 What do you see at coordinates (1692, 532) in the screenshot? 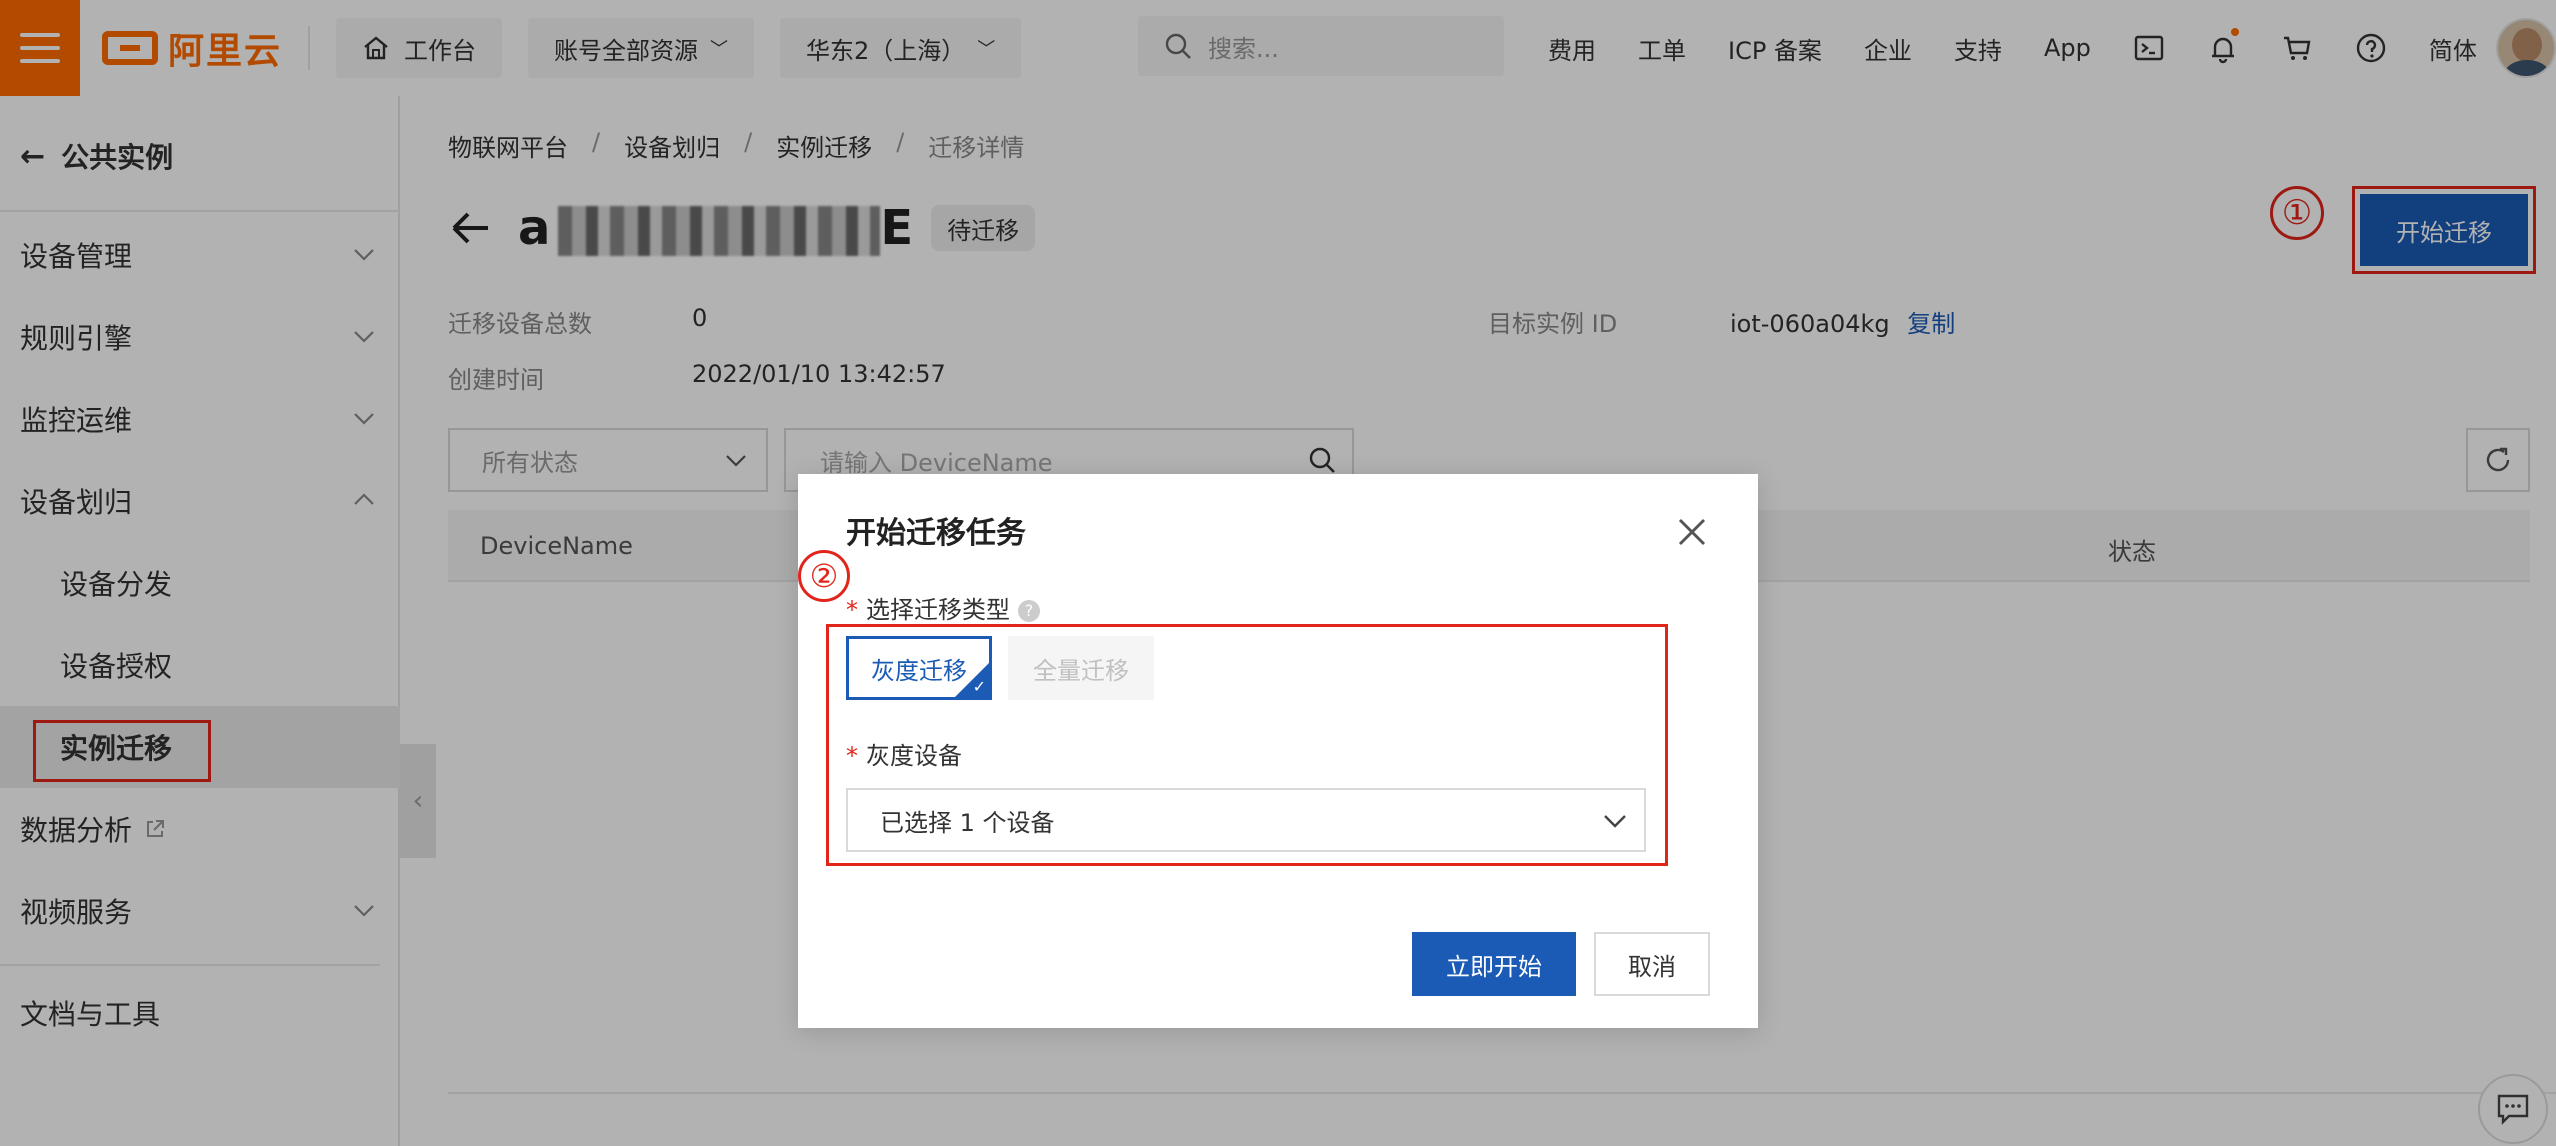
I see `close-icon` at bounding box center [1692, 532].